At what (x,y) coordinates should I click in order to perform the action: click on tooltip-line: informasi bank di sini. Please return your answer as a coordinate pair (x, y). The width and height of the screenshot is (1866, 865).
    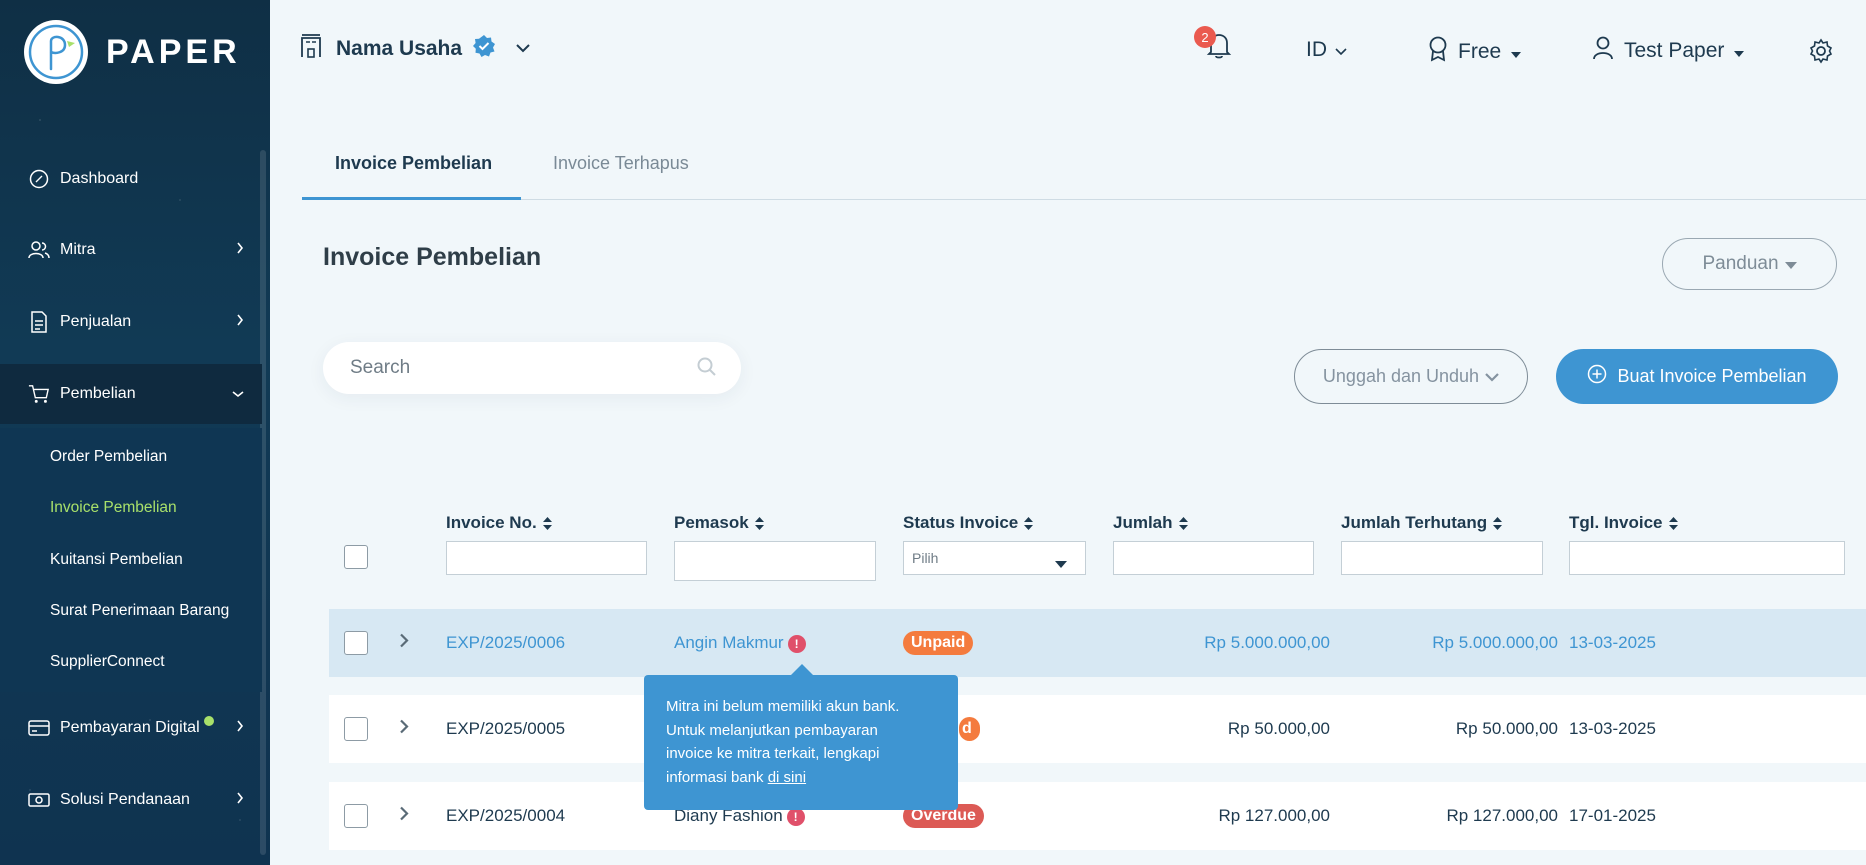
    Looking at the image, I should click on (803, 778).